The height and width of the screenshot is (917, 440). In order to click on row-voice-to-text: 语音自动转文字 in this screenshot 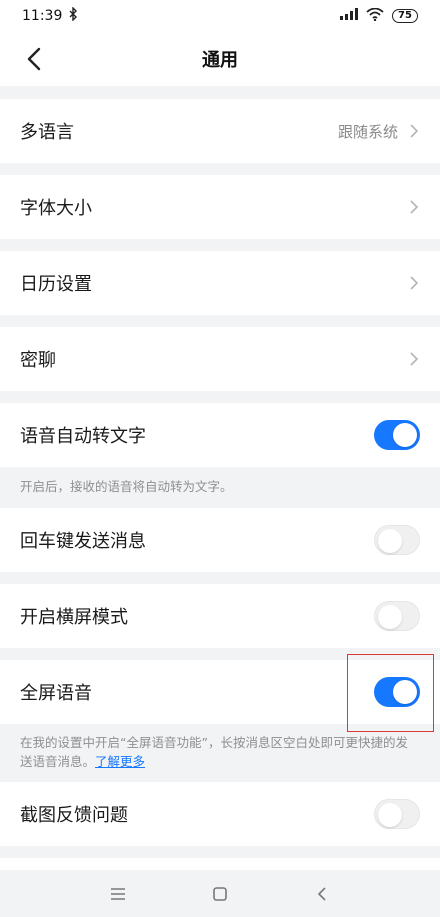, I will do `click(220, 435)`.